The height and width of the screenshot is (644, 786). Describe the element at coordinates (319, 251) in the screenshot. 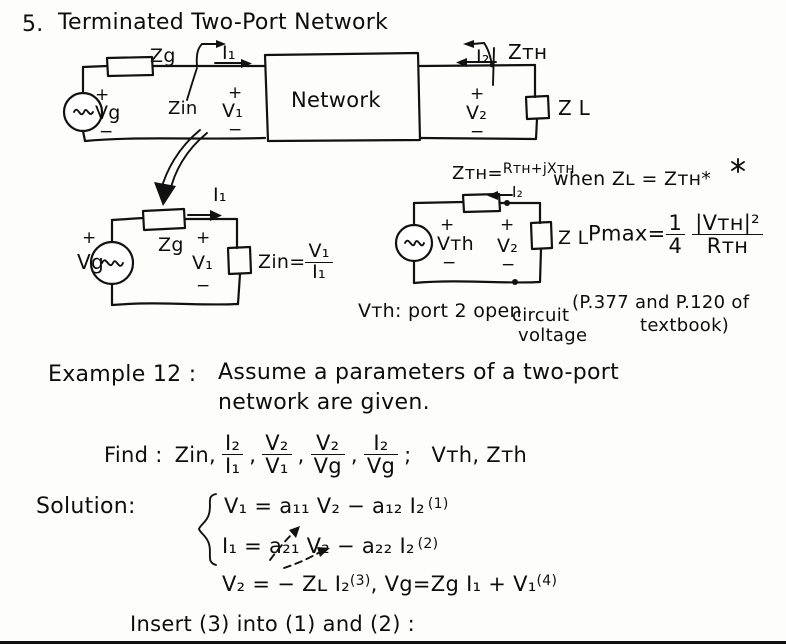

I see `zin-numerator: V₁` at that location.